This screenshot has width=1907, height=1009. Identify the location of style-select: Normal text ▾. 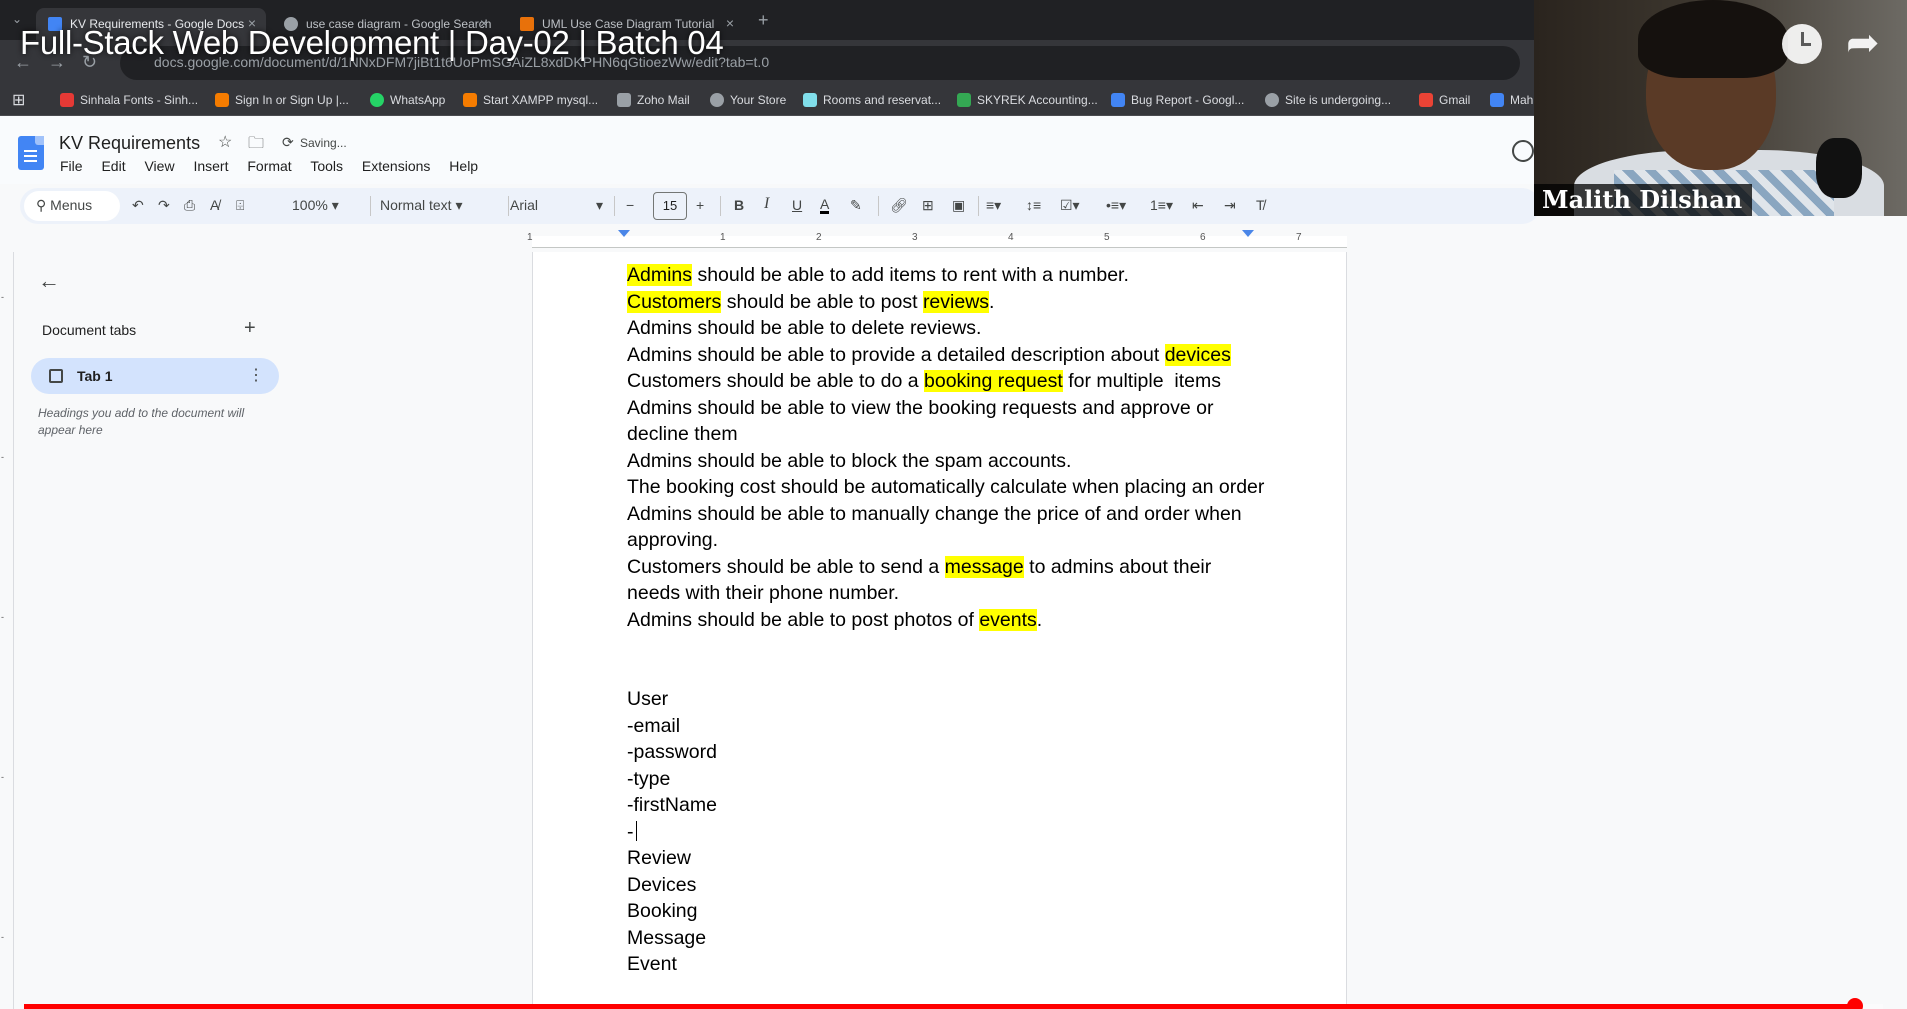
(421, 205).